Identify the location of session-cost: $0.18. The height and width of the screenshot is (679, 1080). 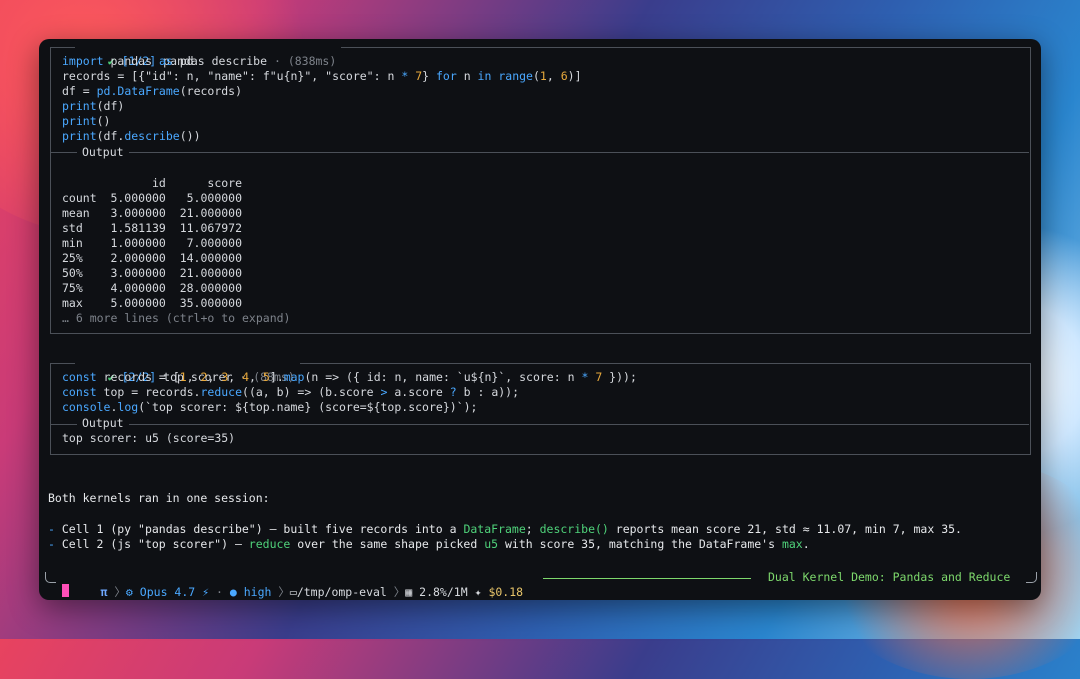
(506, 592).